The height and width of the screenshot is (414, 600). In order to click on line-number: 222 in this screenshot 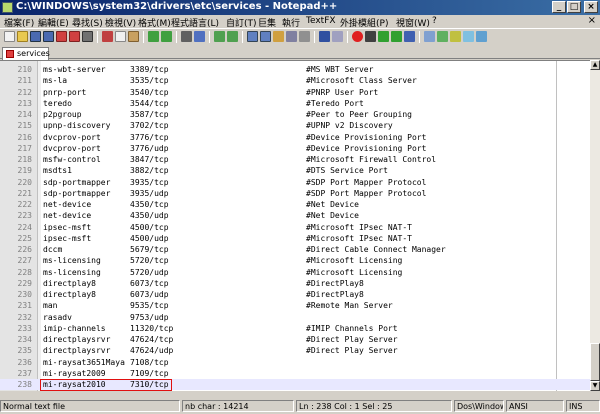, I will do `click(24, 204)`.